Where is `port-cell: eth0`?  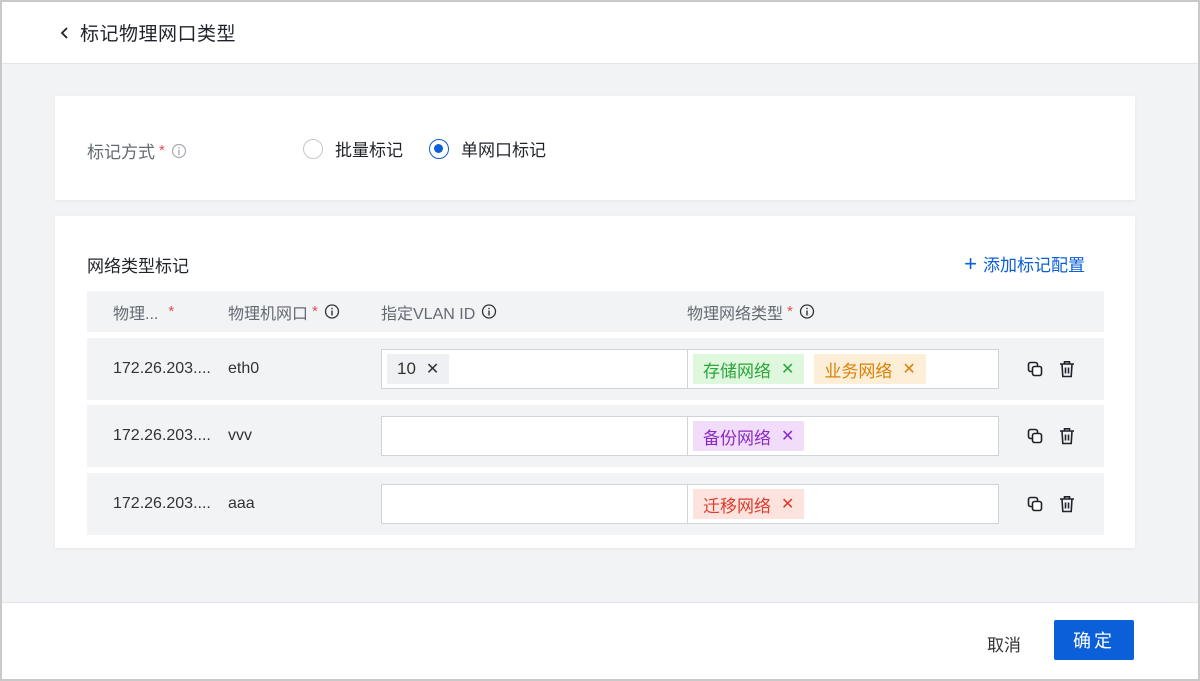
port-cell: eth0 is located at coordinates (244, 368).